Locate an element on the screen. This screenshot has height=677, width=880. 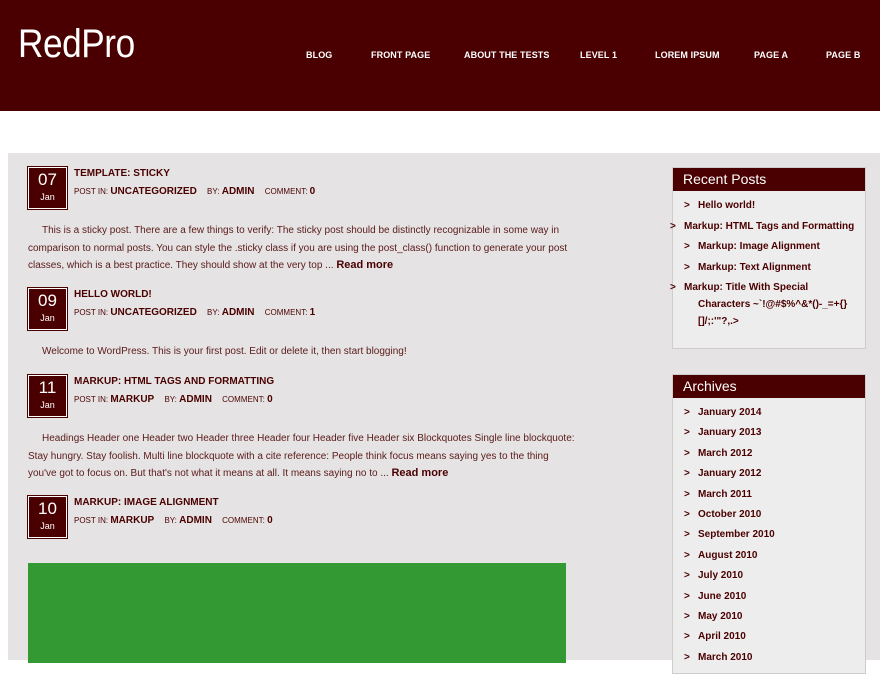
recent-post-link: Markup: HTML Tags and Formatting is located at coordinates (769, 226).